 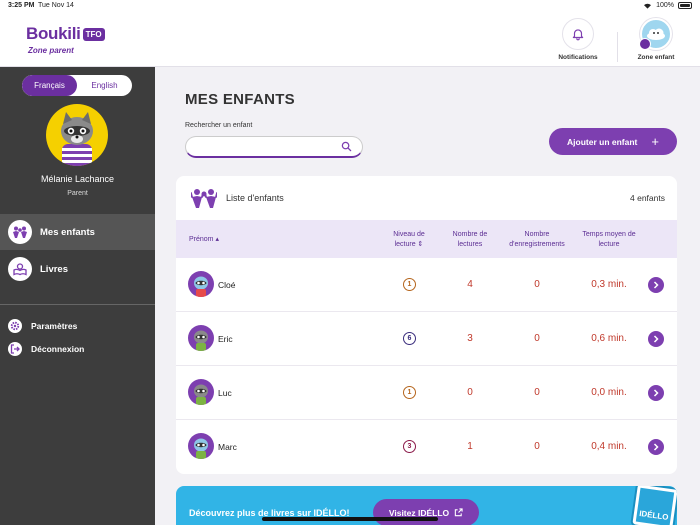 What do you see at coordinates (647, 198) in the screenshot?
I see `children-count: 4 enfants` at bounding box center [647, 198].